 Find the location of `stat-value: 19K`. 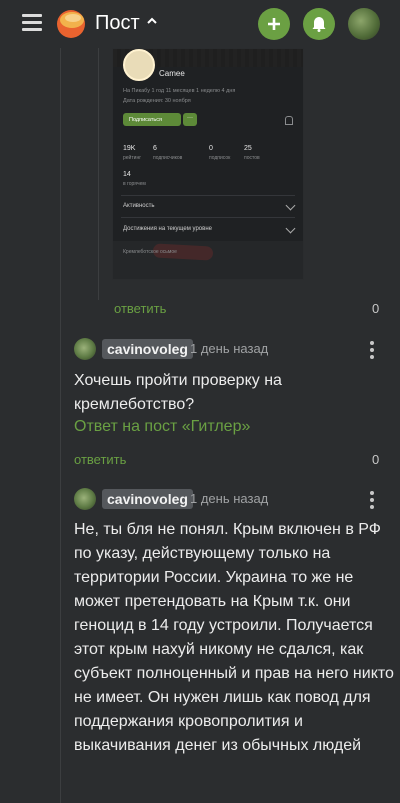

stat-value: 19K is located at coordinates (129, 148).